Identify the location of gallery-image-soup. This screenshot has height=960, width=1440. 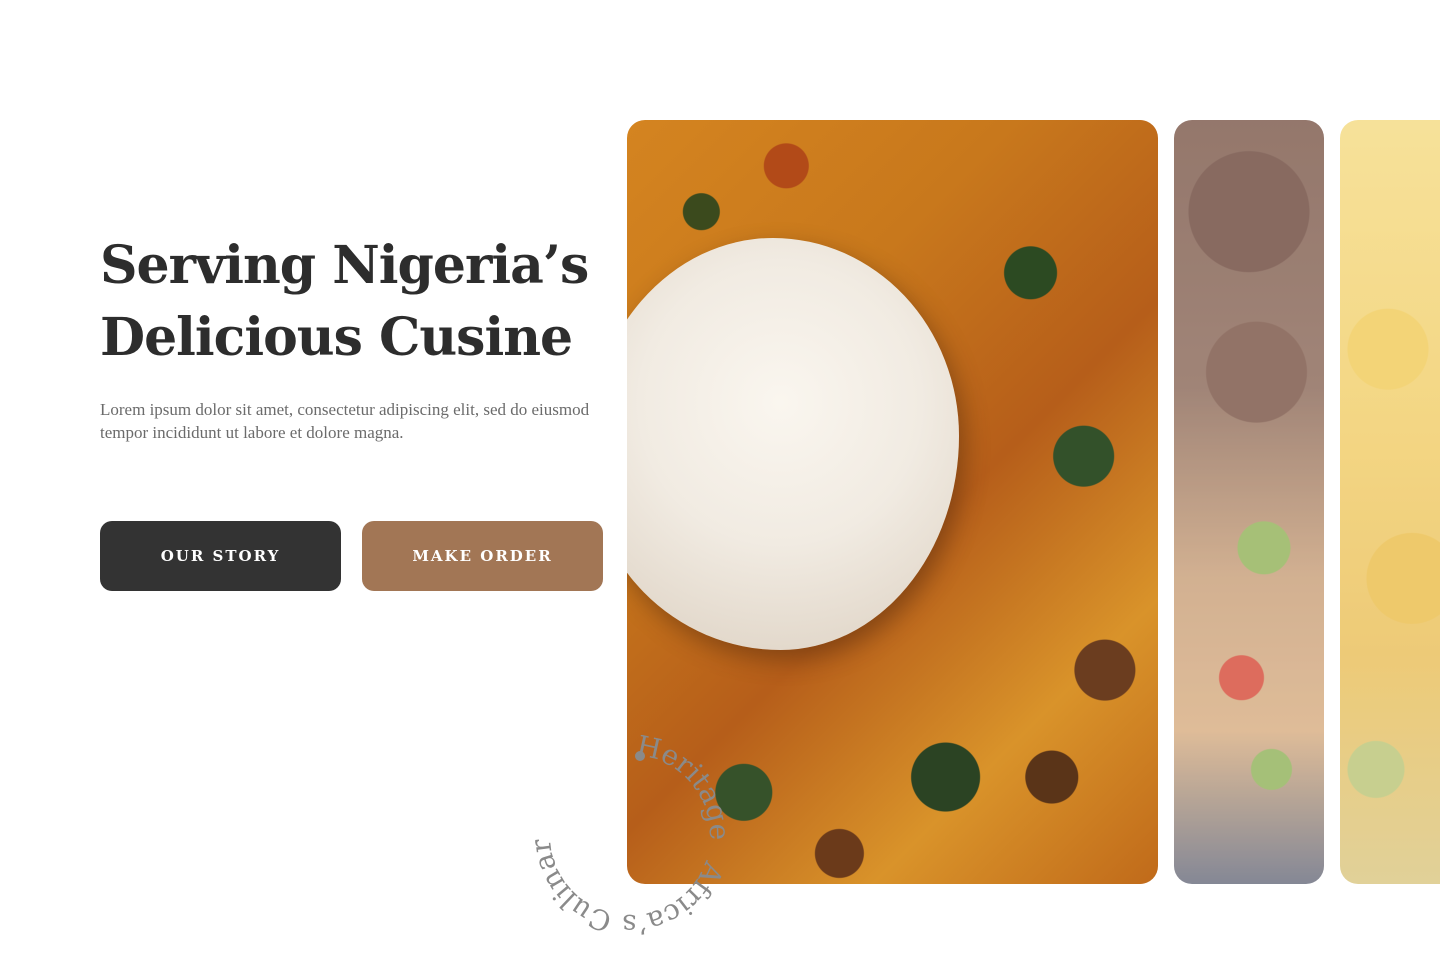
(1390, 502).